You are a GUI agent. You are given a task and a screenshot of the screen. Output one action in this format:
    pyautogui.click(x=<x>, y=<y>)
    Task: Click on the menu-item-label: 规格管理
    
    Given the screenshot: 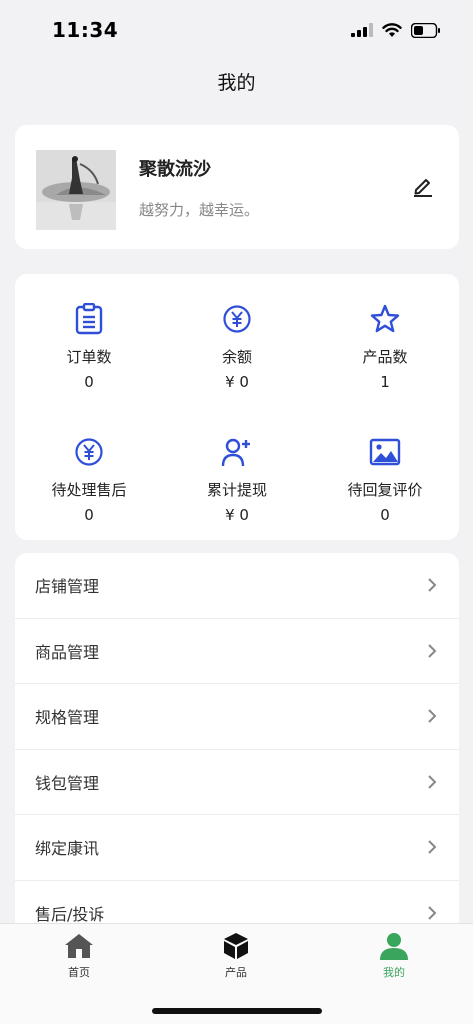 What is the action you would take?
    pyautogui.click(x=67, y=718)
    